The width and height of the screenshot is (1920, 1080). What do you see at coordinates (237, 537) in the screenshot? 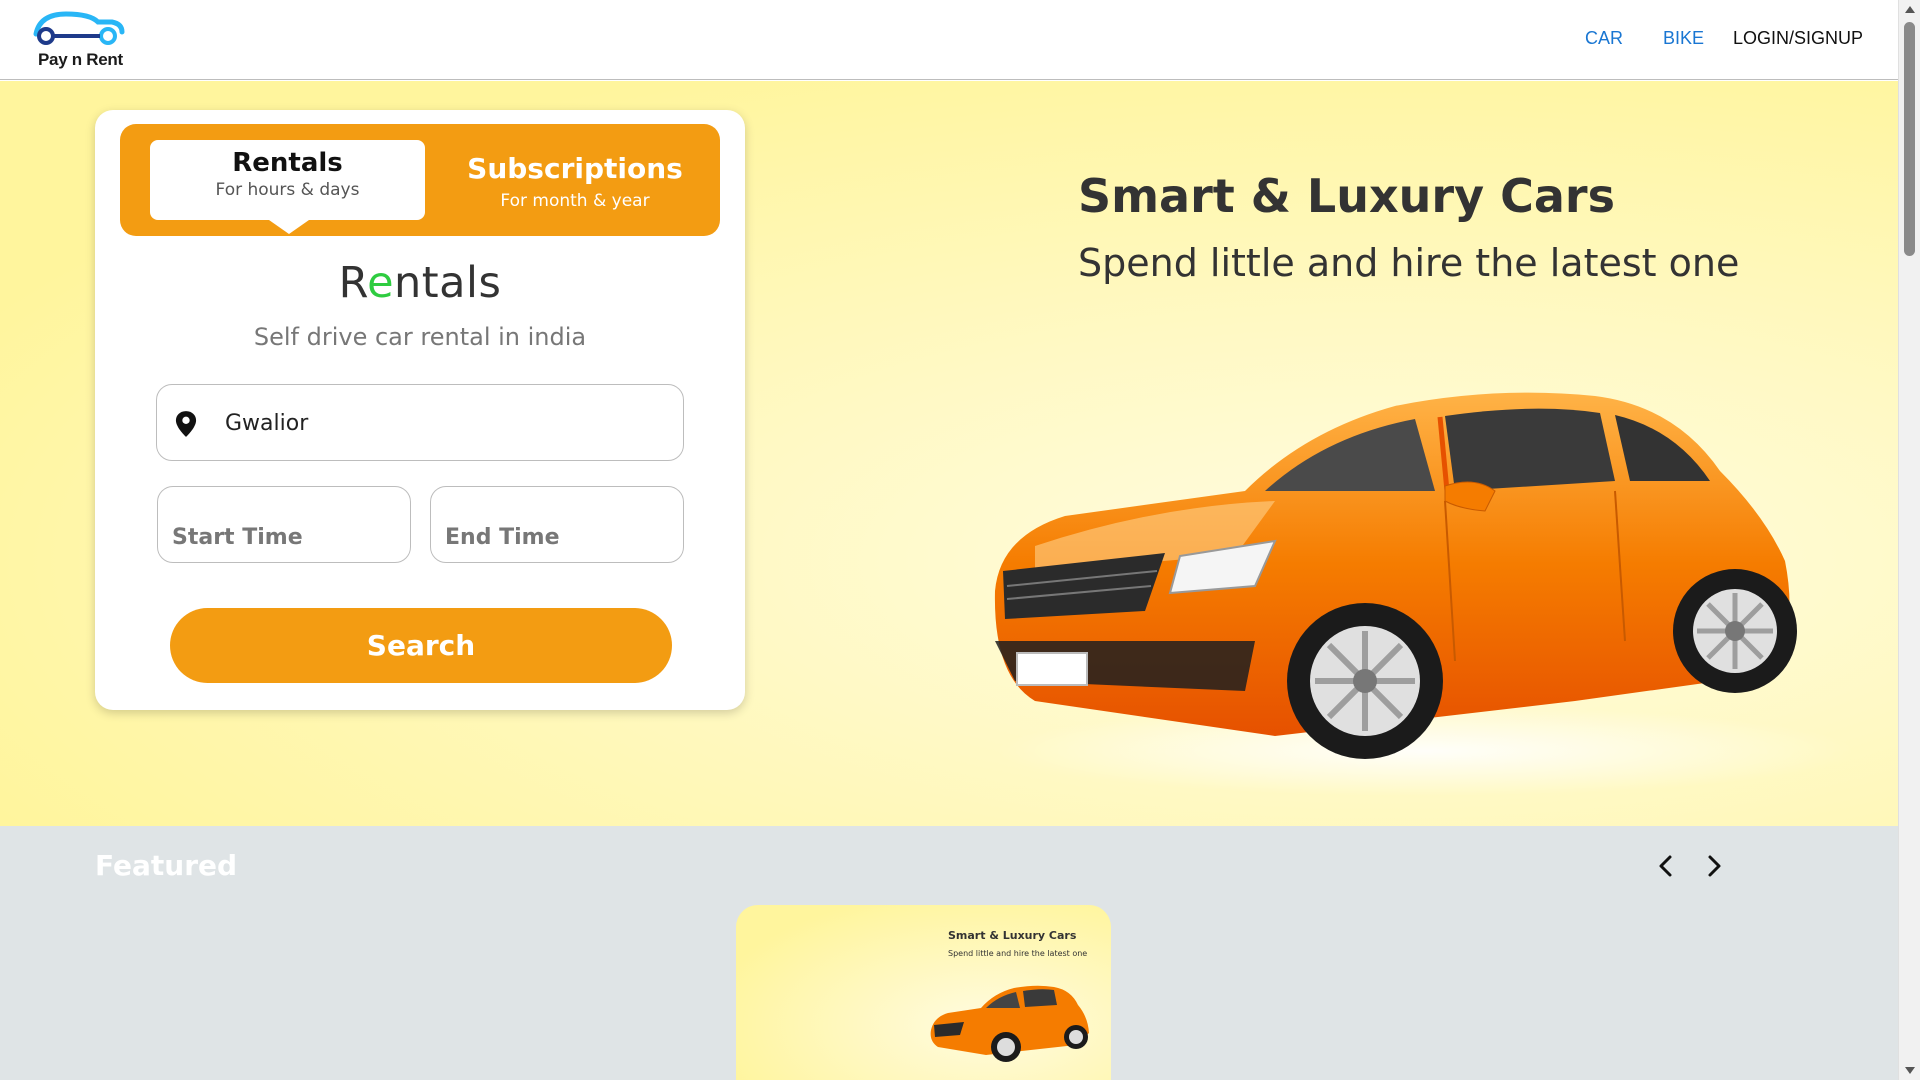
I see `start-time-placeholder: Start Time` at bounding box center [237, 537].